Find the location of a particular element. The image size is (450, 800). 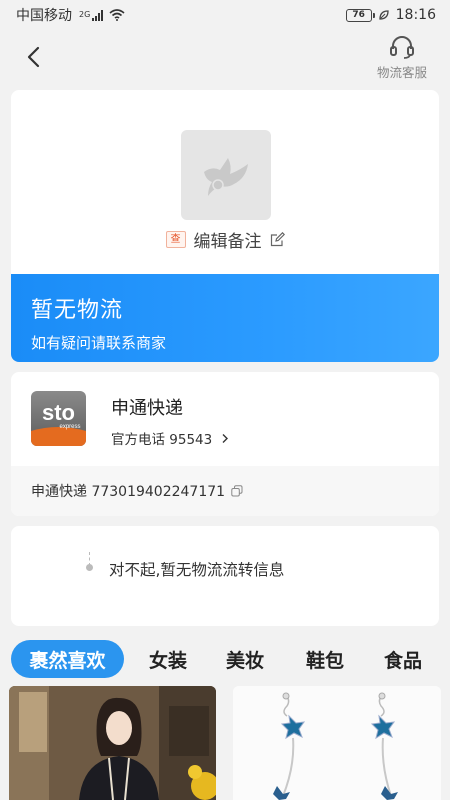

remark-label: 编辑备注 is located at coordinates (228, 239).